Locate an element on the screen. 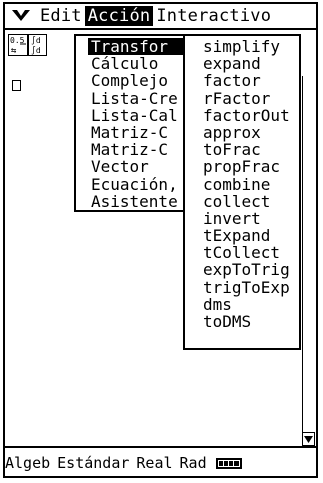 The image size is (323, 483). menu-accion: Acción is located at coordinates (119, 16).